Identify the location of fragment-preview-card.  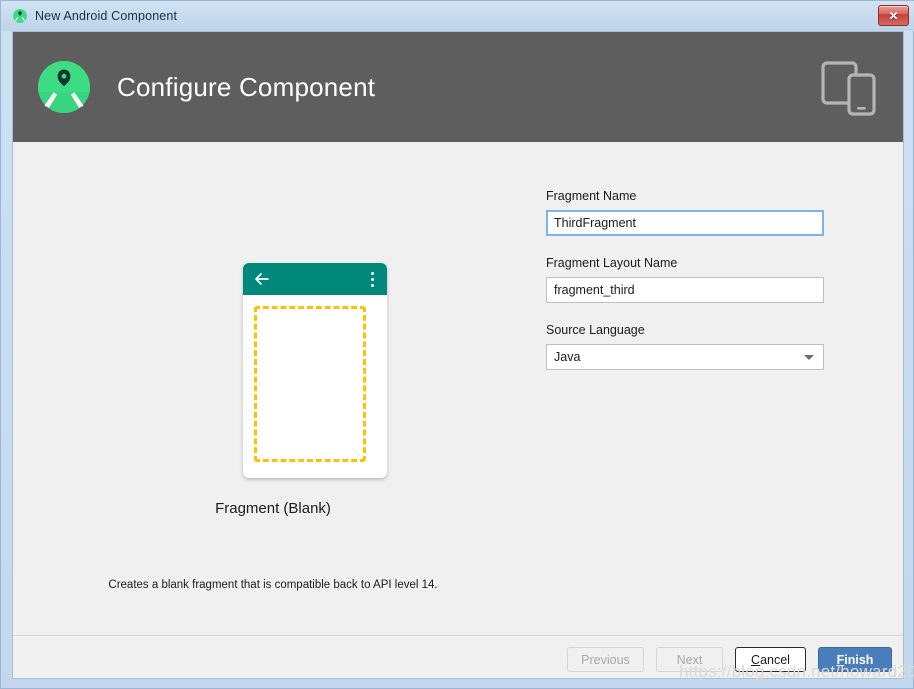
(315, 370).